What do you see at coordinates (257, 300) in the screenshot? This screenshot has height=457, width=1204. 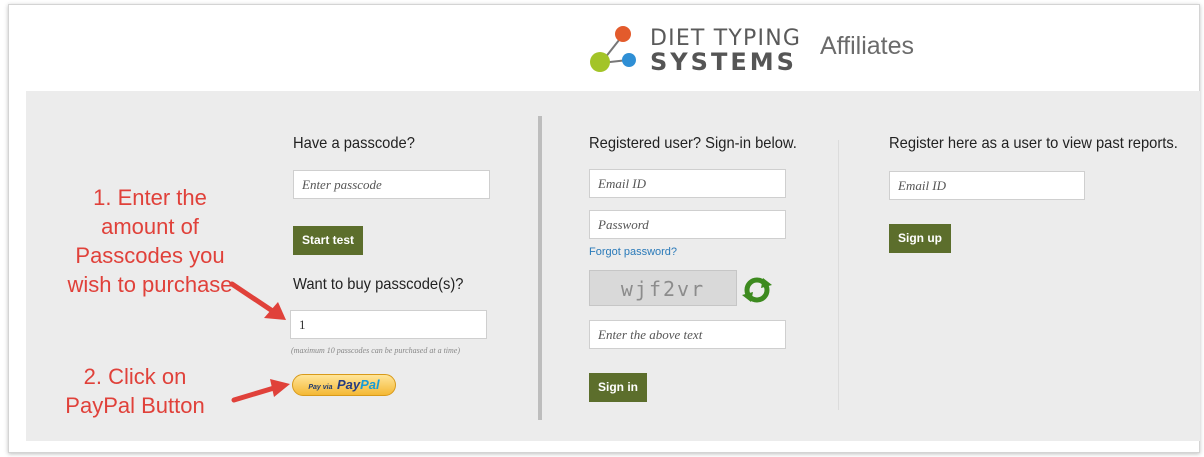 I see `arrow-to-quantity-icon` at bounding box center [257, 300].